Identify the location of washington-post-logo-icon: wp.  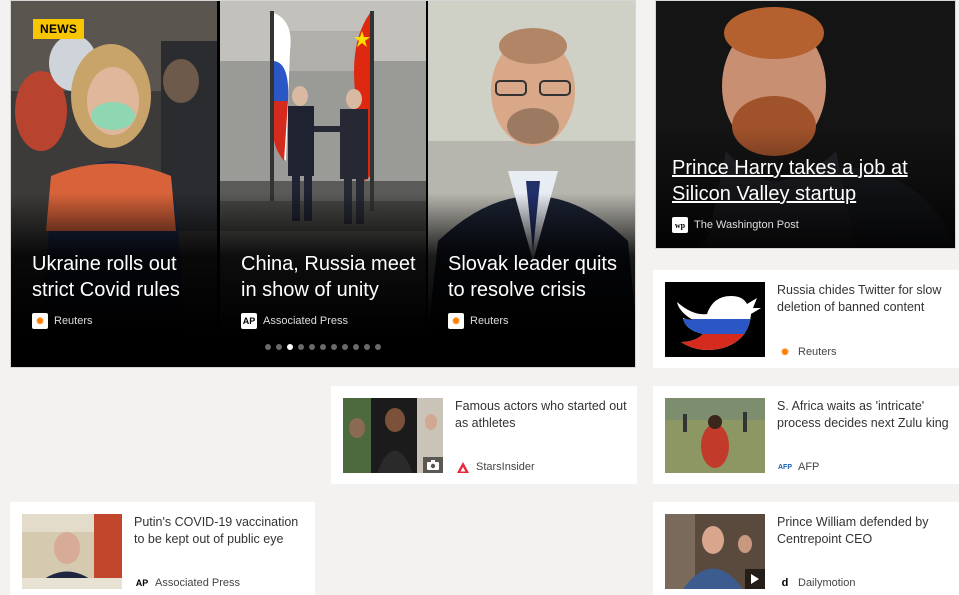
(680, 225).